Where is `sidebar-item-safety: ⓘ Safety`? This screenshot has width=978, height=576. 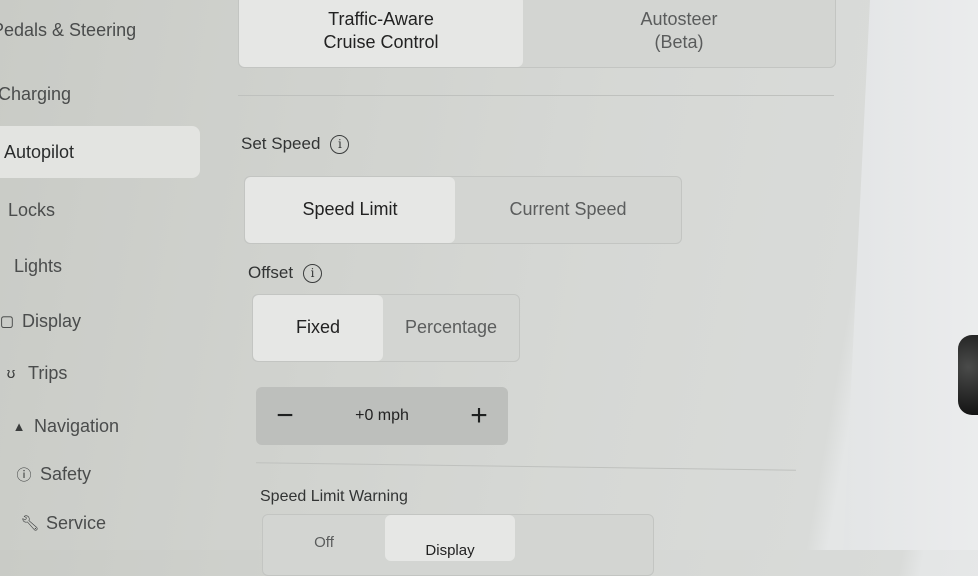
sidebar-item-safety: ⓘ Safety is located at coordinates (49, 474).